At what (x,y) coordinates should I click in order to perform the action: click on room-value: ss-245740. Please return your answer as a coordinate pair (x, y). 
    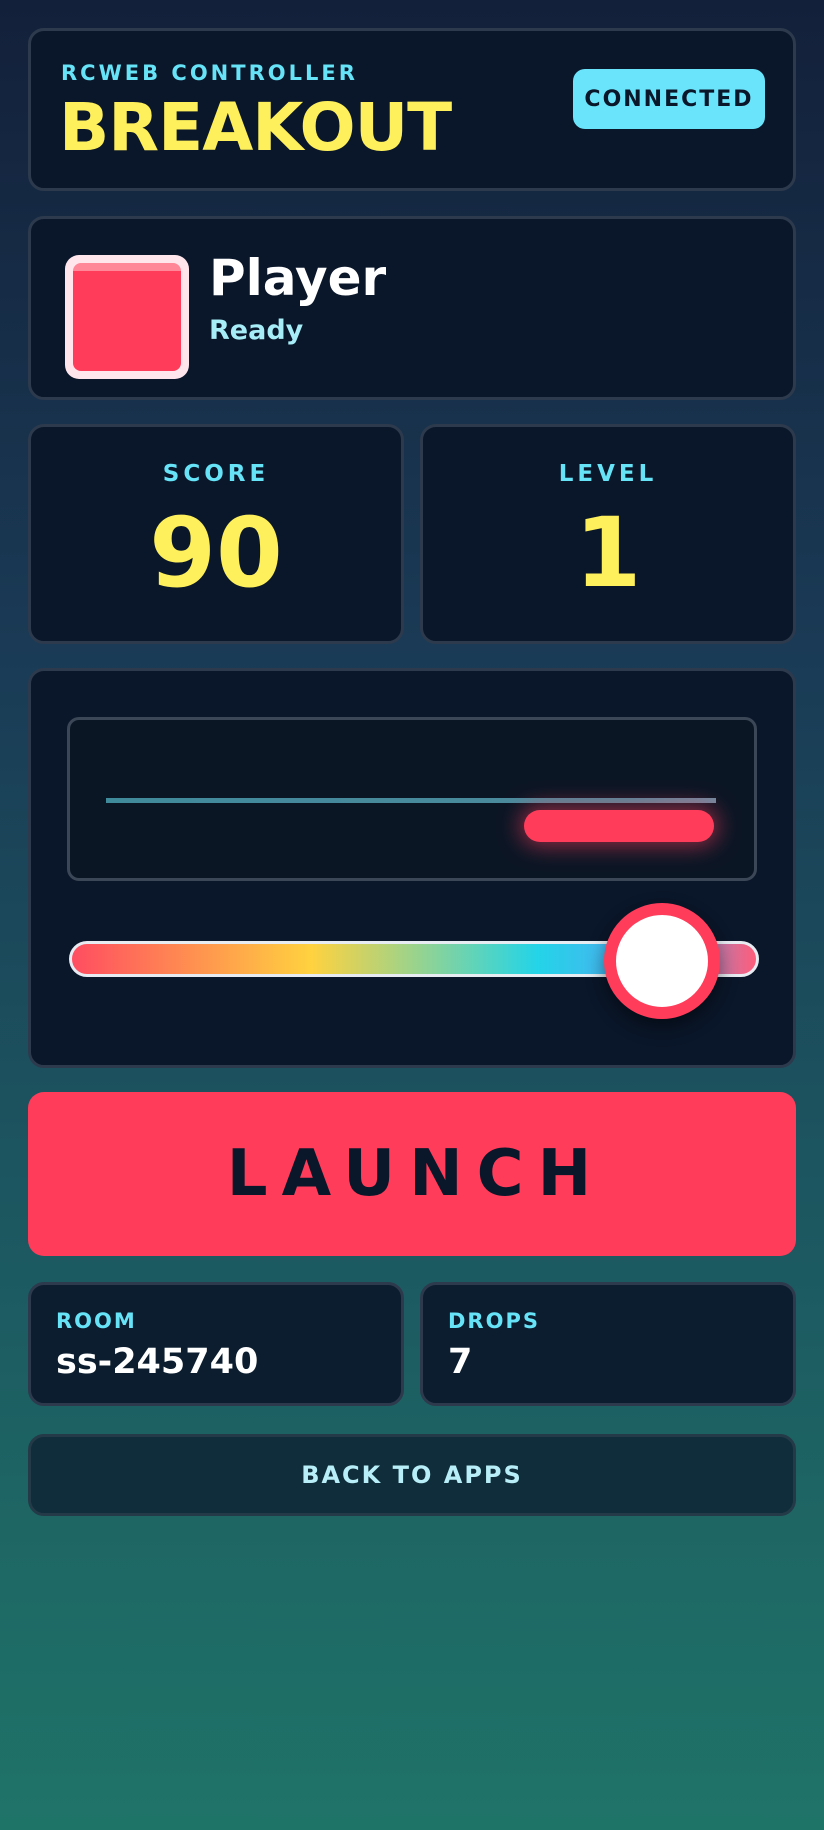
    Looking at the image, I should click on (157, 1362).